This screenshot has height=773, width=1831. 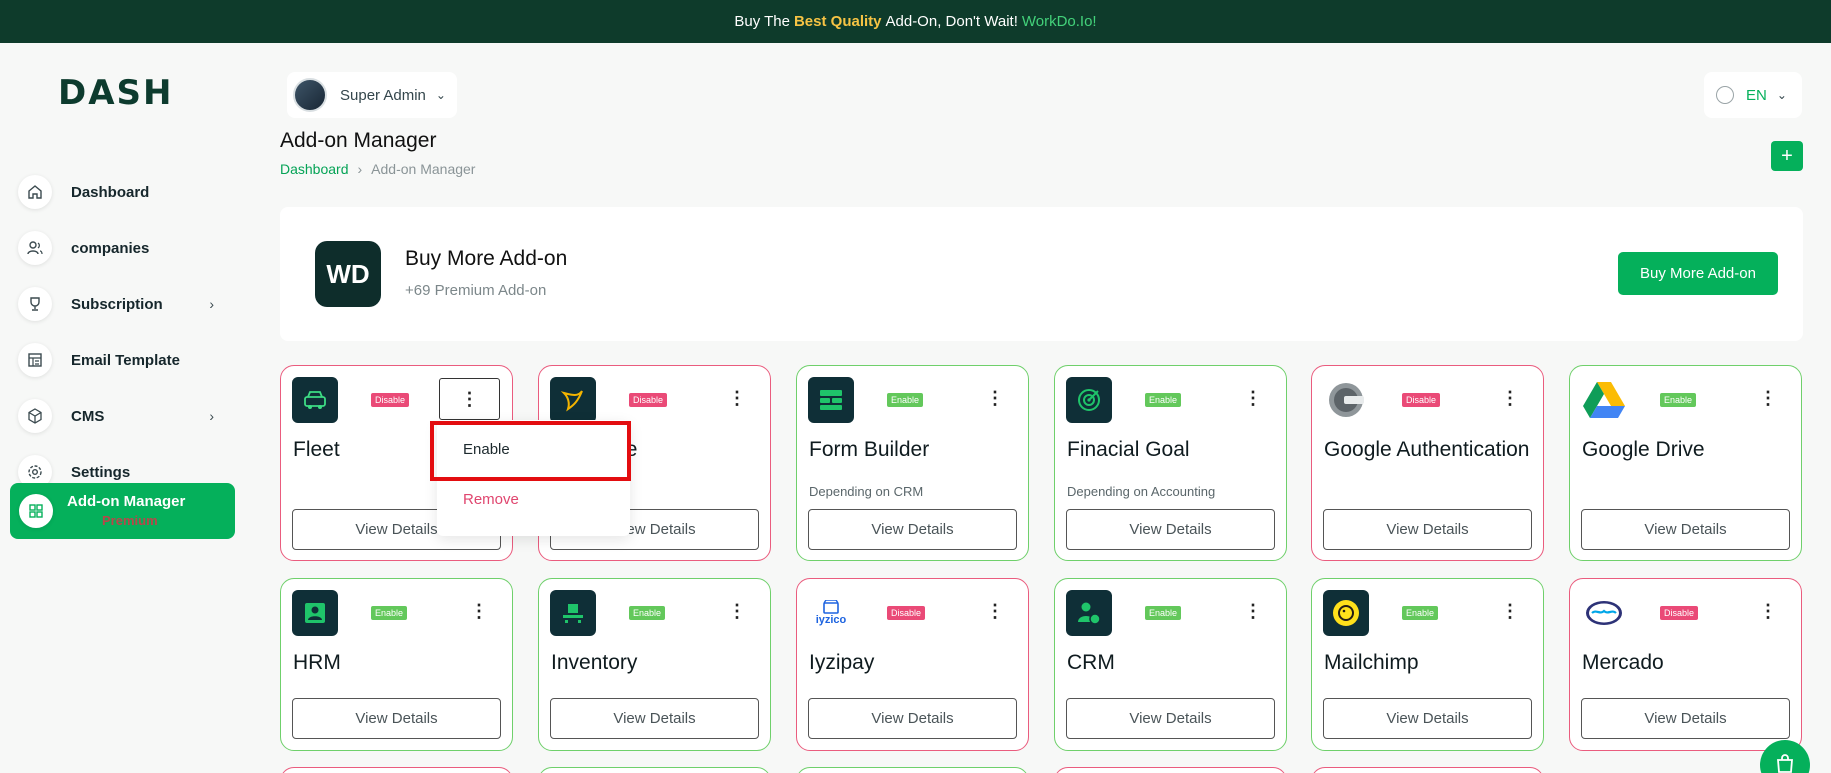 I want to click on crm-icon, so click(x=1089, y=613).